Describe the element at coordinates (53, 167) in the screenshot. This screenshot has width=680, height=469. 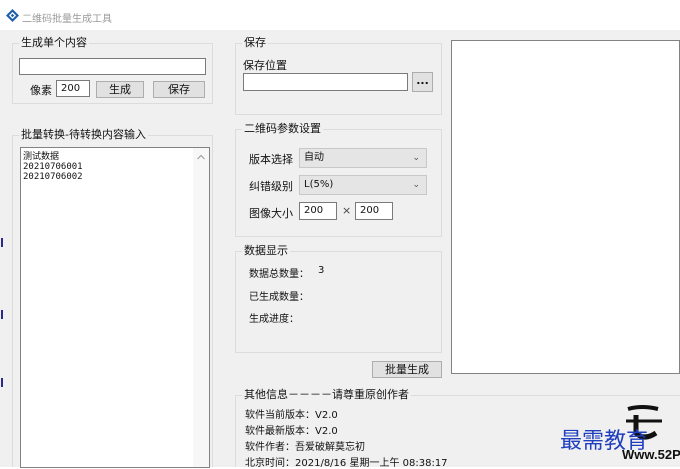
I see `batch-line: 20210706001` at that location.